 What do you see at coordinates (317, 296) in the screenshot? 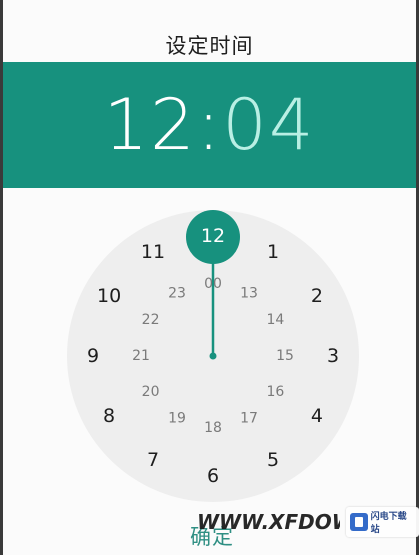
I see `hour-outer-2: 2` at bounding box center [317, 296].